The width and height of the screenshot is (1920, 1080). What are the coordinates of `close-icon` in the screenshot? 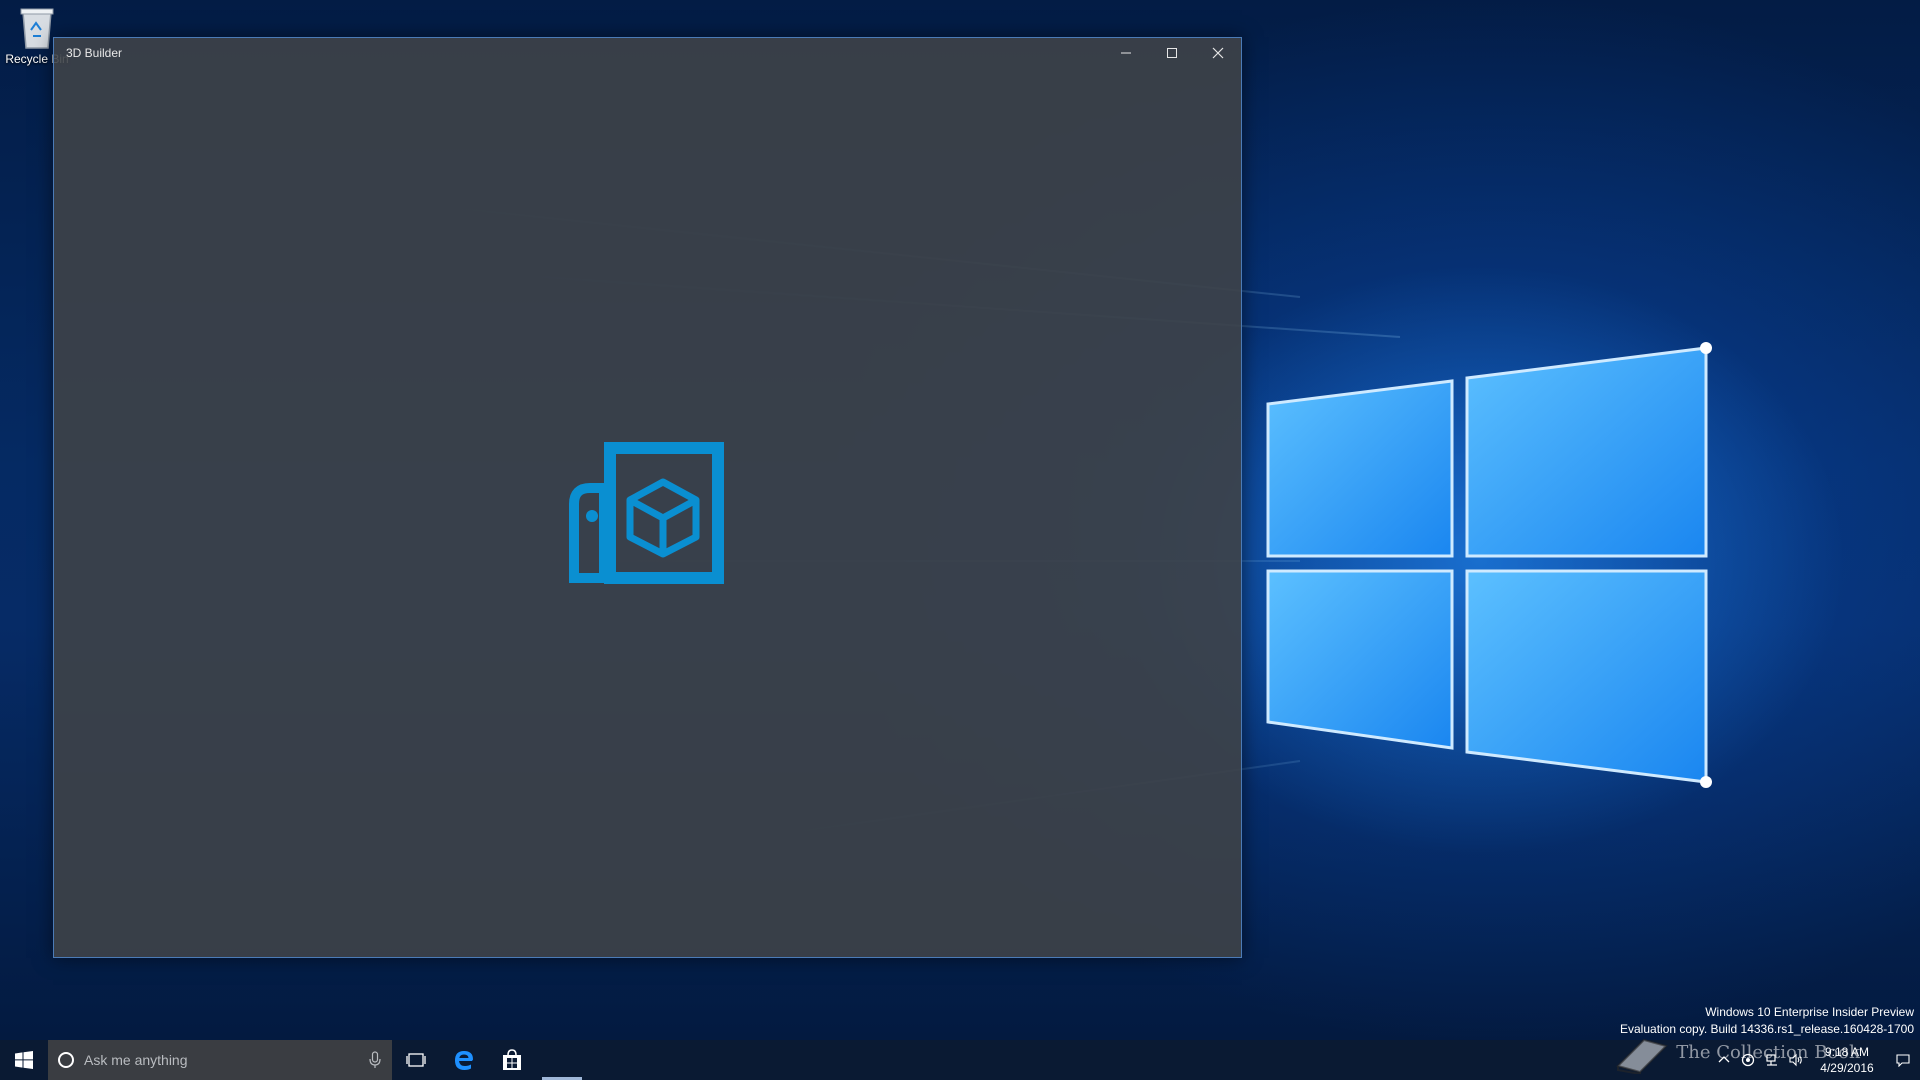 It's located at (1218, 53).